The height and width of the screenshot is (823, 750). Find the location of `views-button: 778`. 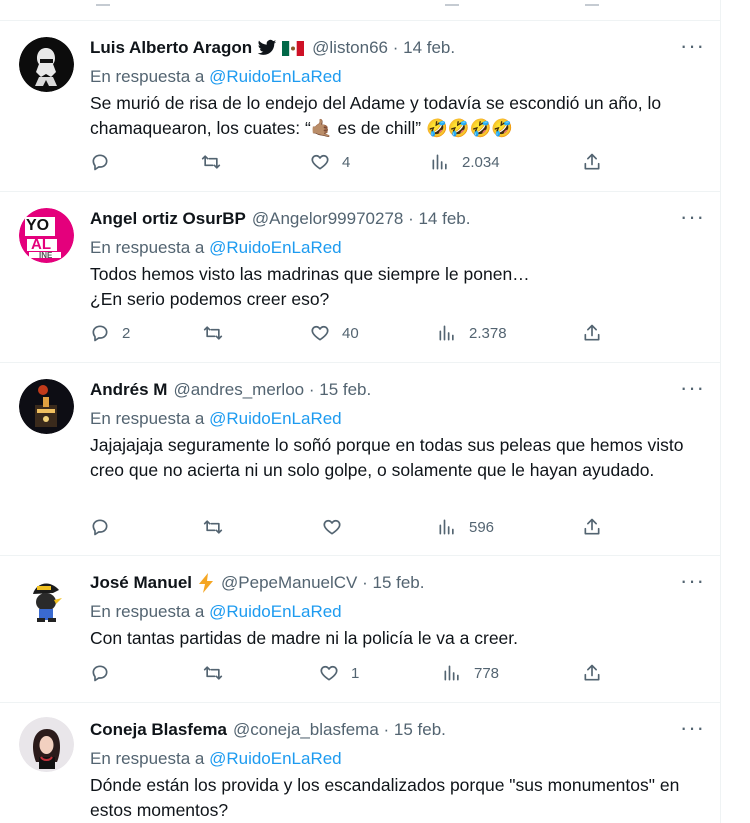

views-button: 778 is located at coordinates (470, 673).